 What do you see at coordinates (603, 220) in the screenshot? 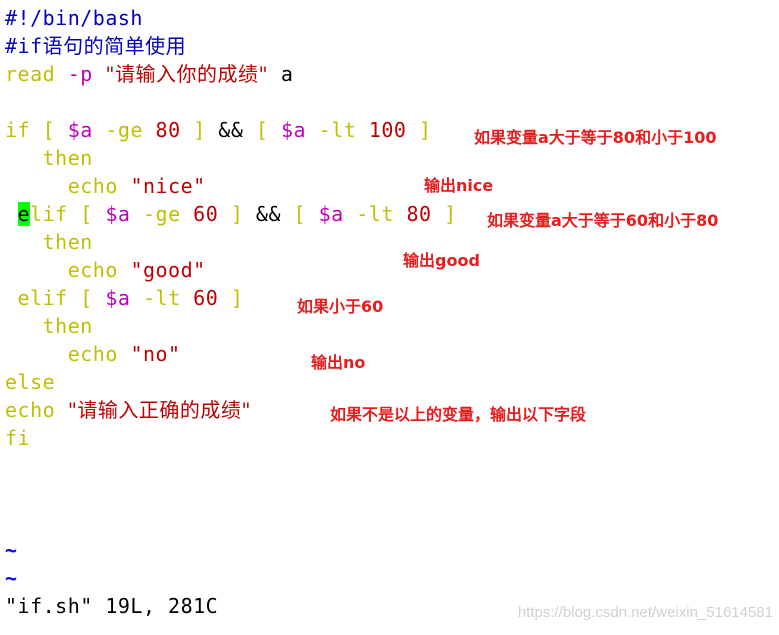
I see `annotation-elif1: 如果变量a大于等于60和小于80` at bounding box center [603, 220].